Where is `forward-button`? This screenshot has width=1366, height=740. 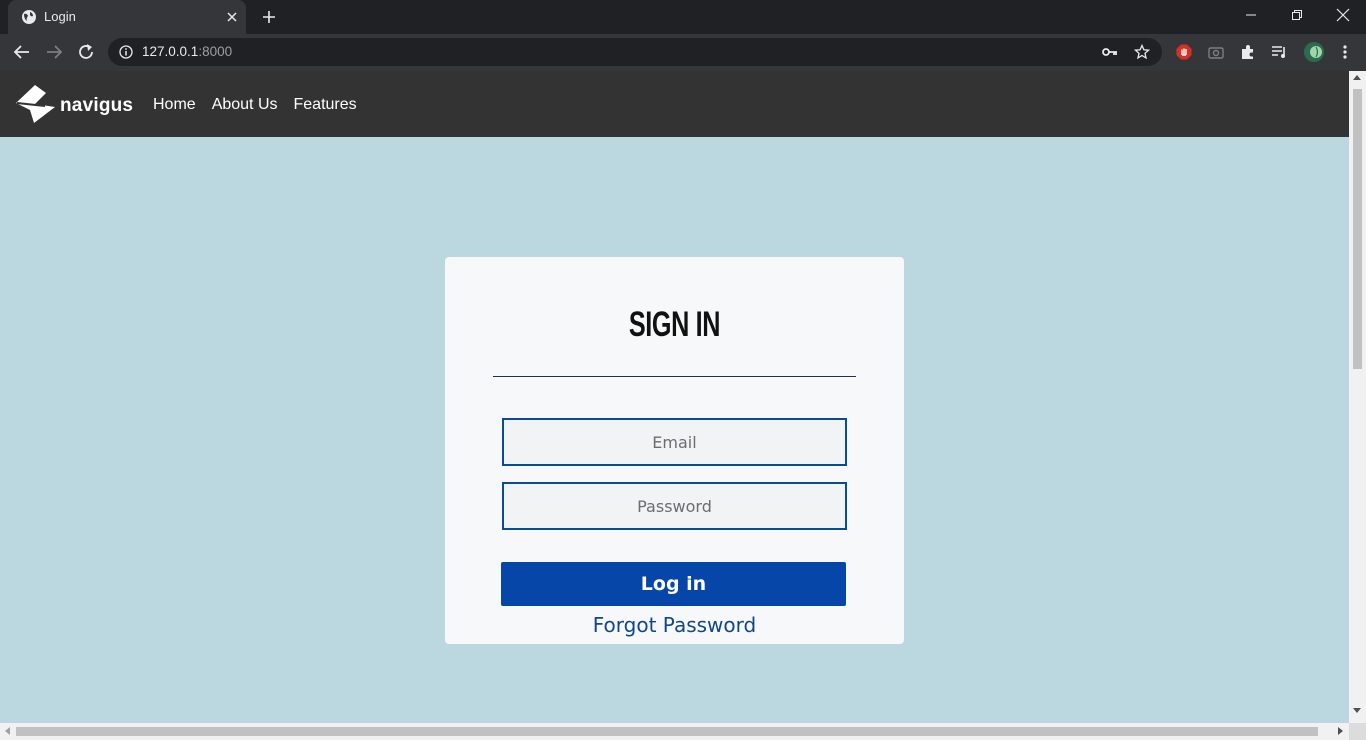 forward-button is located at coordinates (54, 52).